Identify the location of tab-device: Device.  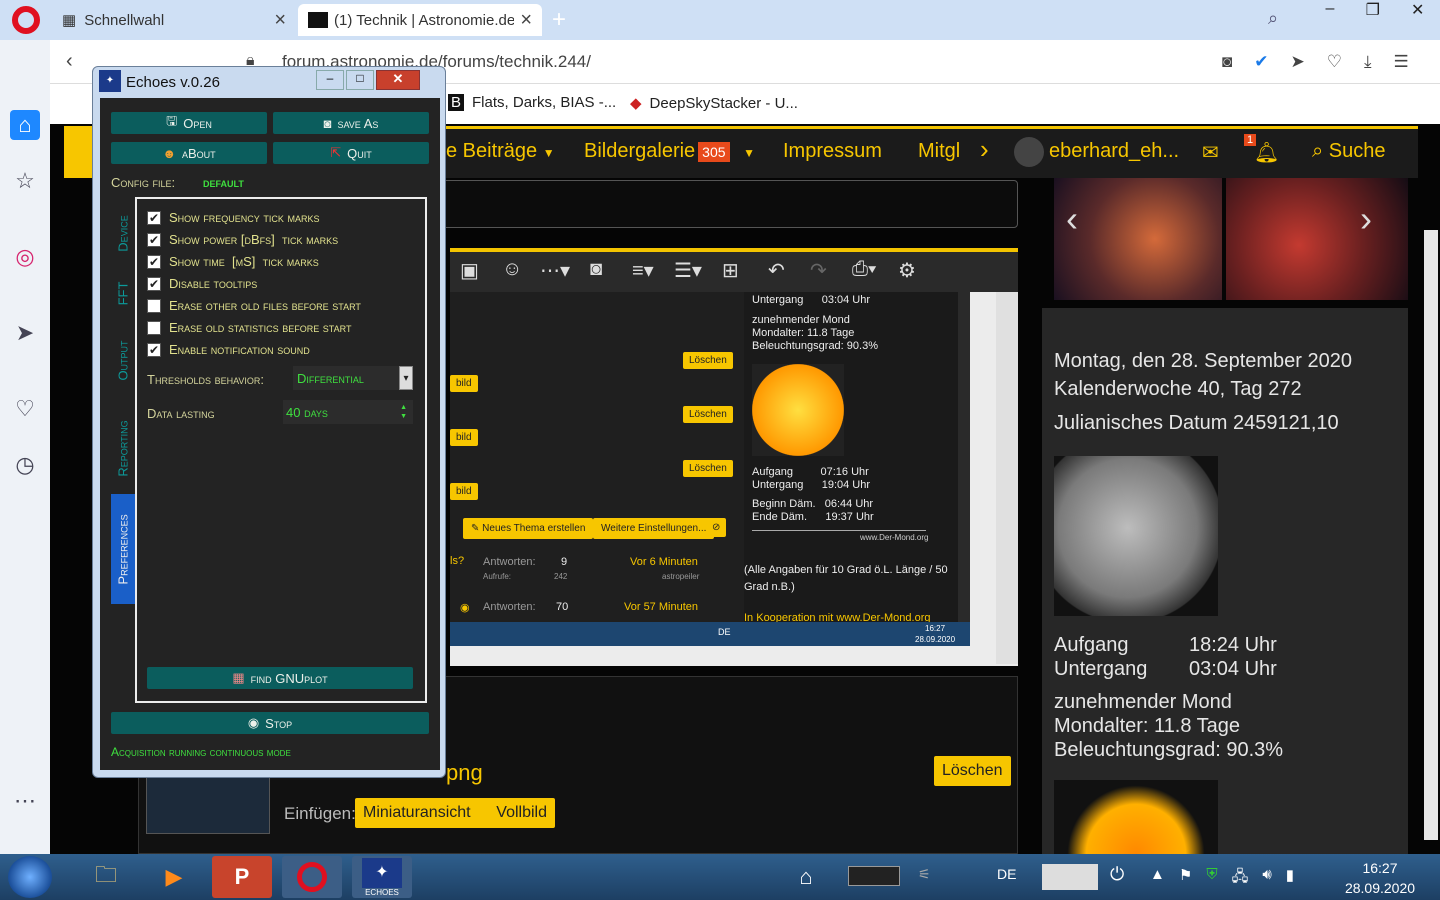
(123, 233).